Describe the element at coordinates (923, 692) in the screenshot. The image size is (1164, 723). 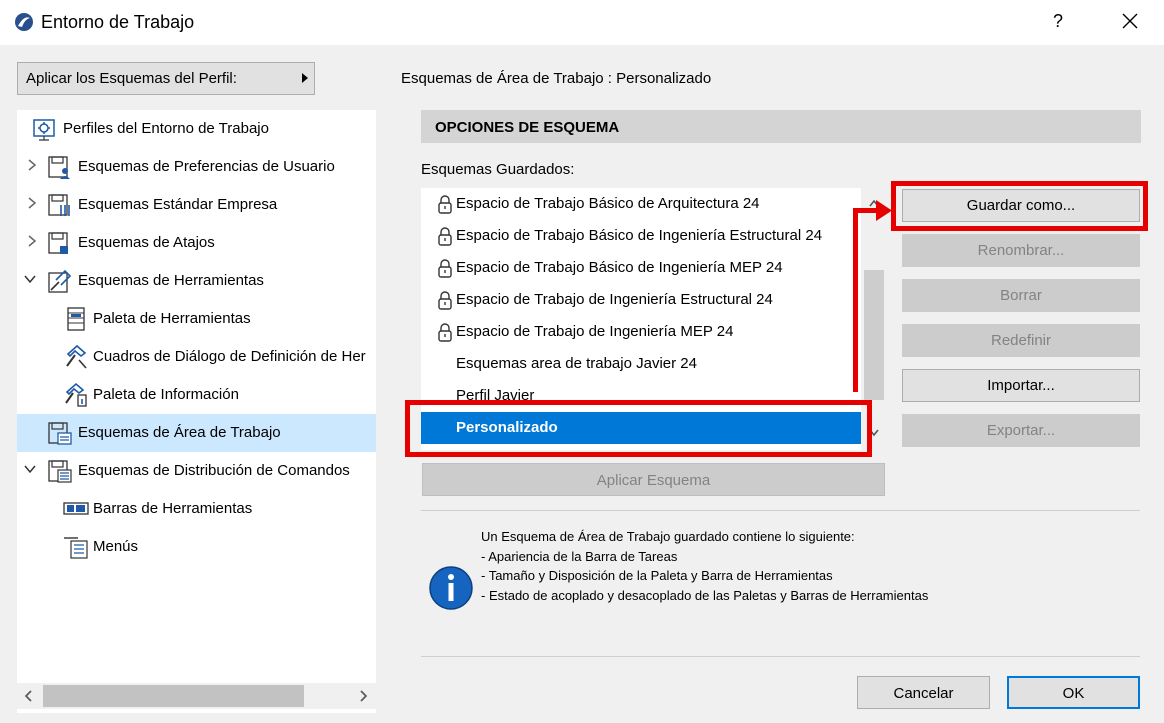
I see `cancel-button: Cancelar` at that location.